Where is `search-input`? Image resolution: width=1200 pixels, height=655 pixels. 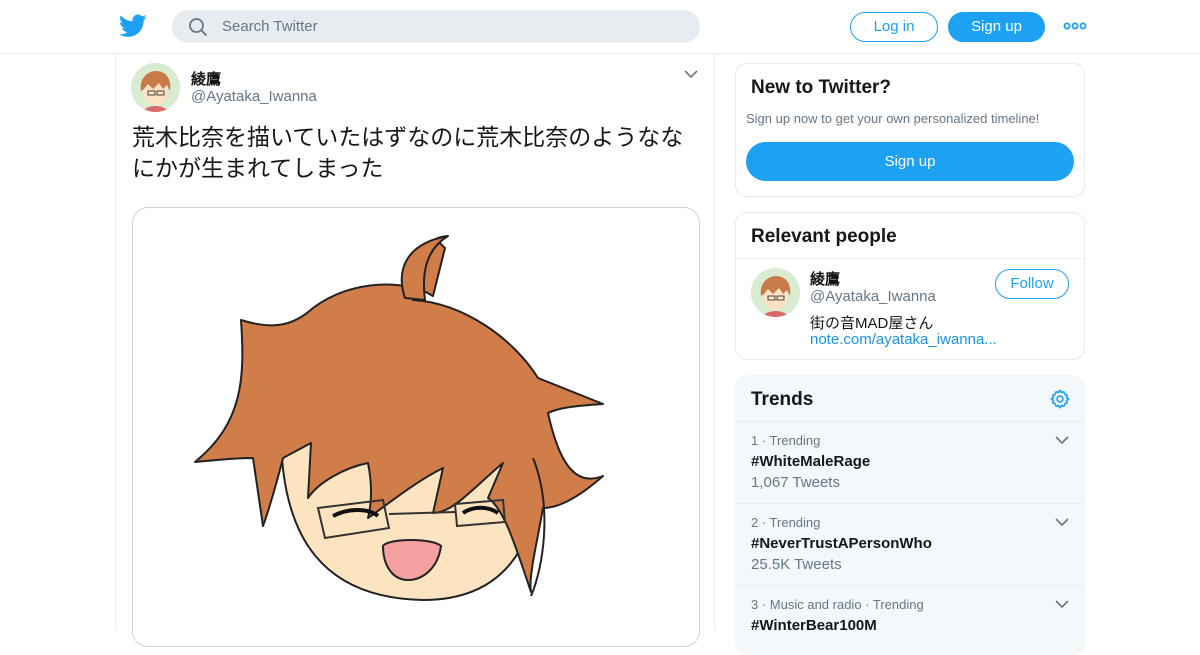
search-input is located at coordinates (452, 26).